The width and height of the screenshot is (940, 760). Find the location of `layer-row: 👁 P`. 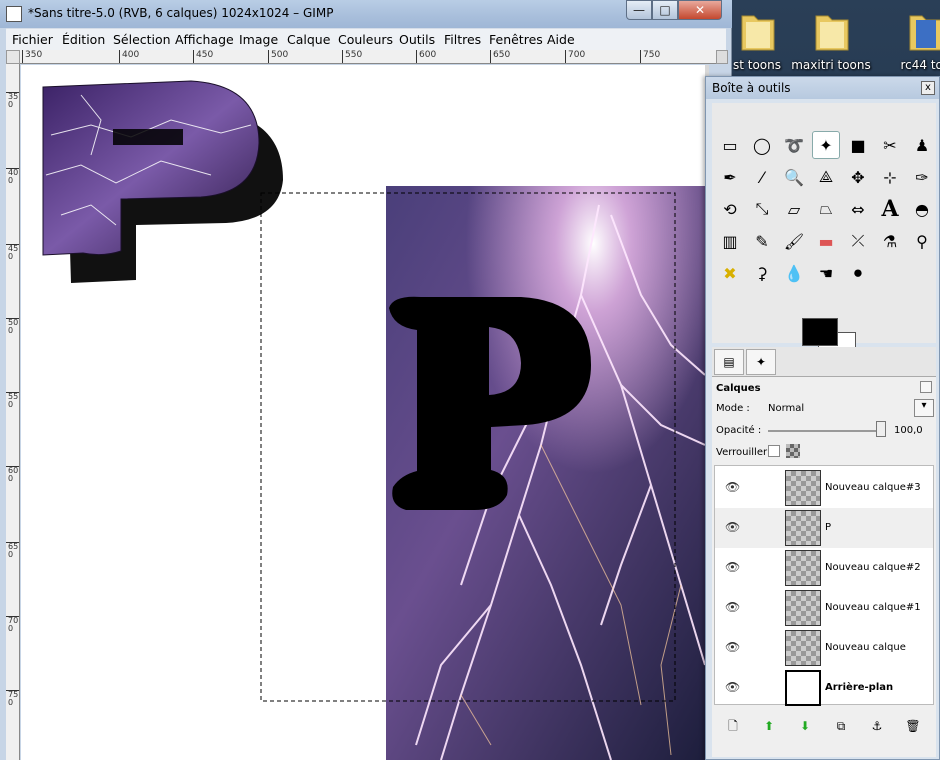

layer-row: 👁 P is located at coordinates (824, 528).